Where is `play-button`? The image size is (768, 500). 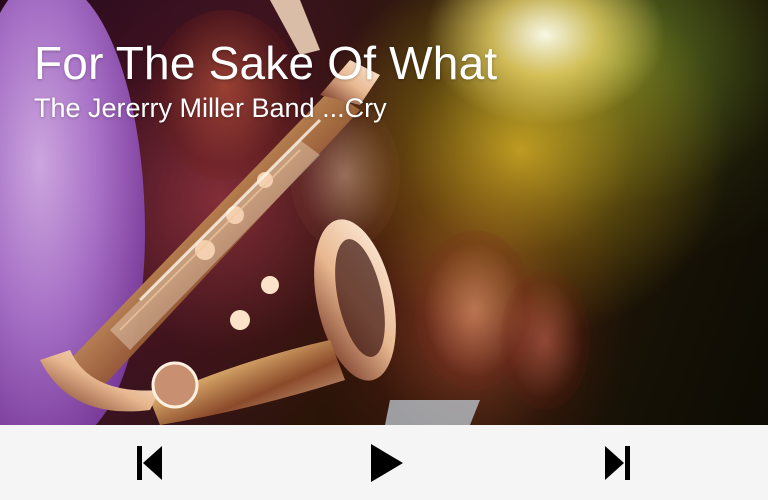 play-button is located at coordinates (387, 463).